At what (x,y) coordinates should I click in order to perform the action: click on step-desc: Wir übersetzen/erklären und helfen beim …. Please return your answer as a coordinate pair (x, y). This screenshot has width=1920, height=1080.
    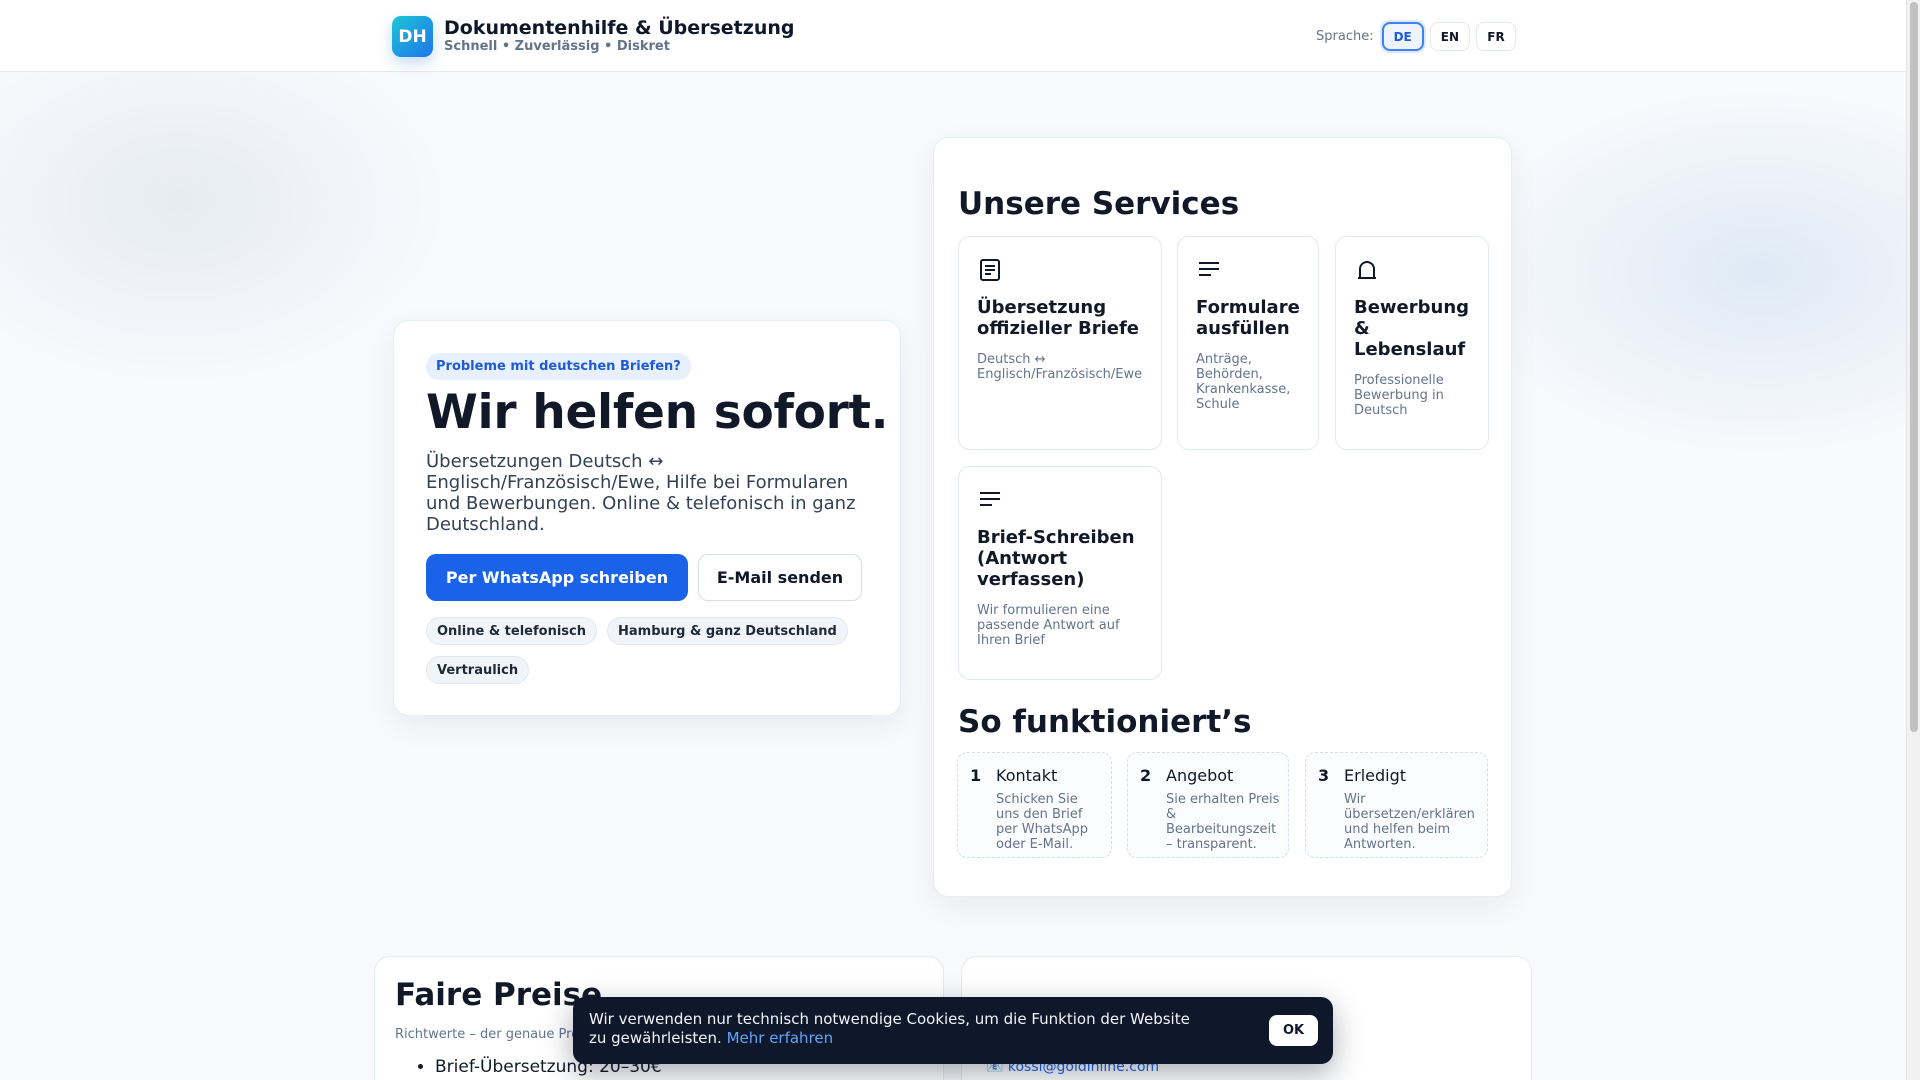
    Looking at the image, I should click on (1409, 822).